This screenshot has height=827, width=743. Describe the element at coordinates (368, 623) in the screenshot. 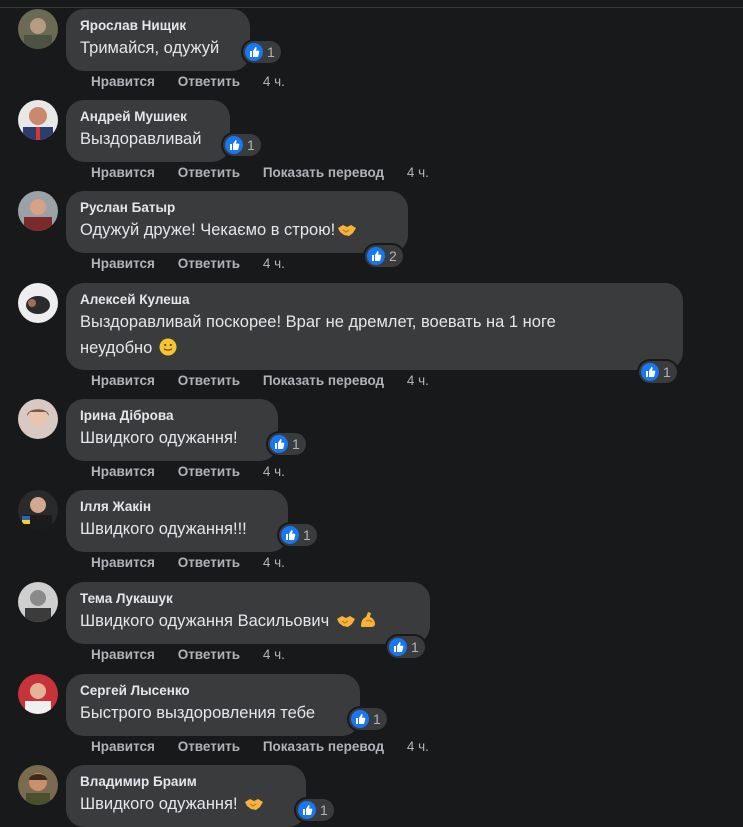

I see `flexed-biceps-emoji-icon` at that location.